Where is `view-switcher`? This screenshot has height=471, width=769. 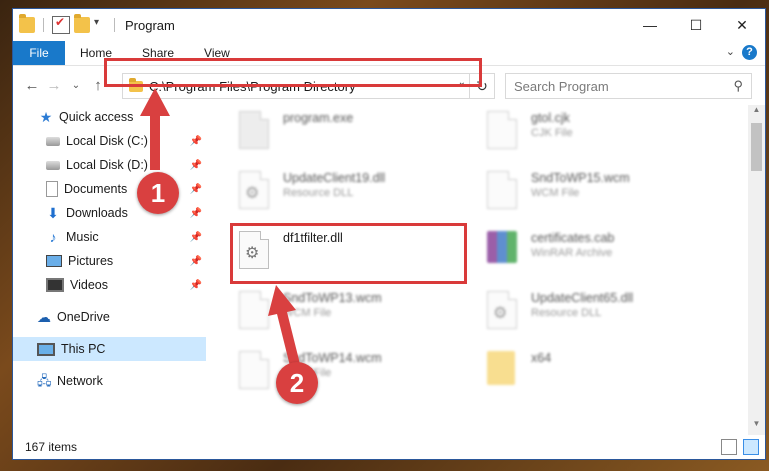 view-switcher is located at coordinates (740, 447).